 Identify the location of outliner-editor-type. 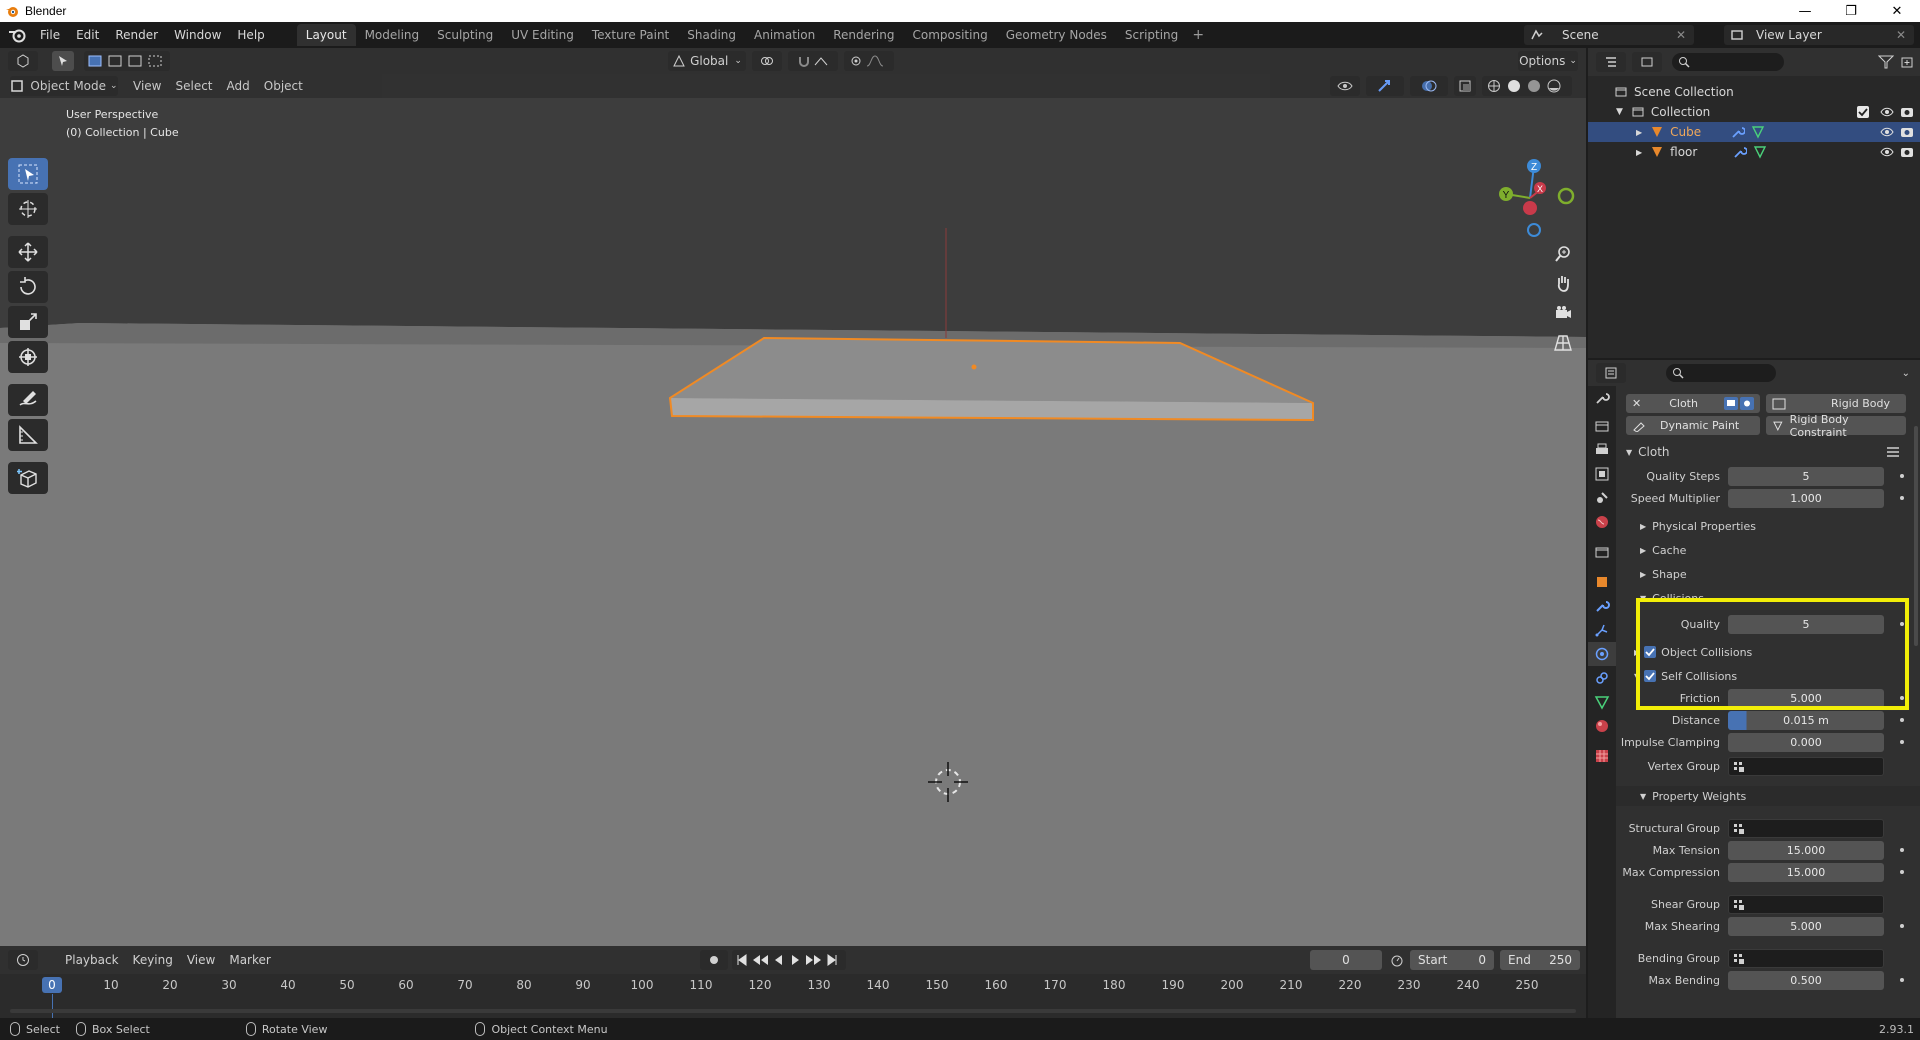
(1611, 62).